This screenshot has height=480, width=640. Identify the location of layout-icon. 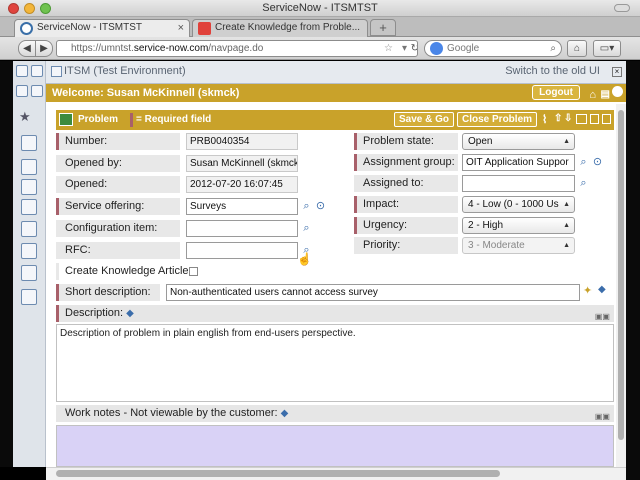
(22, 71).